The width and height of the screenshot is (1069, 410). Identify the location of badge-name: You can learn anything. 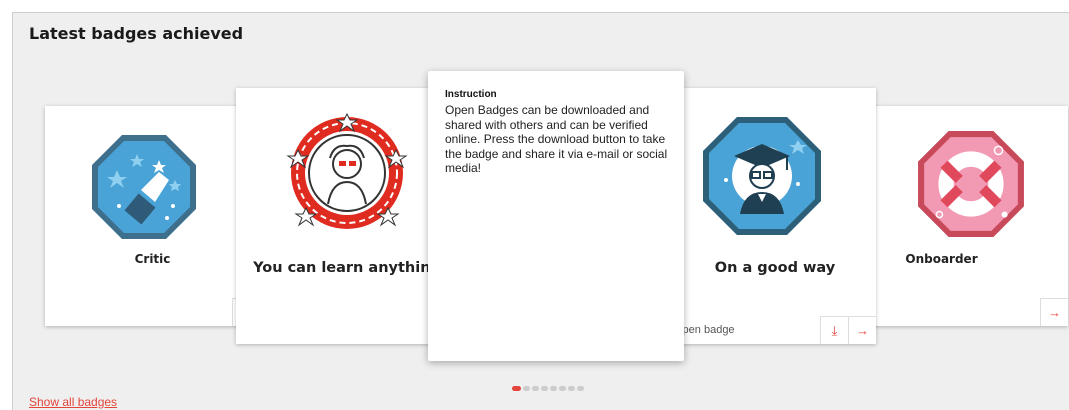
(347, 268).